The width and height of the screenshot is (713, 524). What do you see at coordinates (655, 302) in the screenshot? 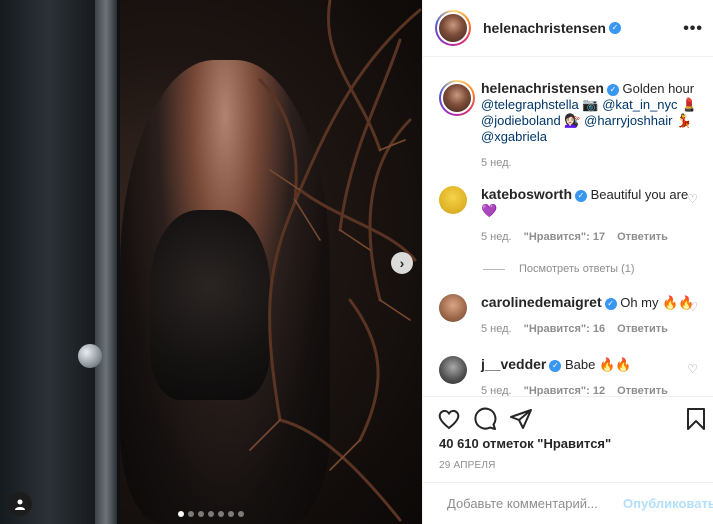
I see `comment-text: Oh my 🔥🔥` at bounding box center [655, 302].